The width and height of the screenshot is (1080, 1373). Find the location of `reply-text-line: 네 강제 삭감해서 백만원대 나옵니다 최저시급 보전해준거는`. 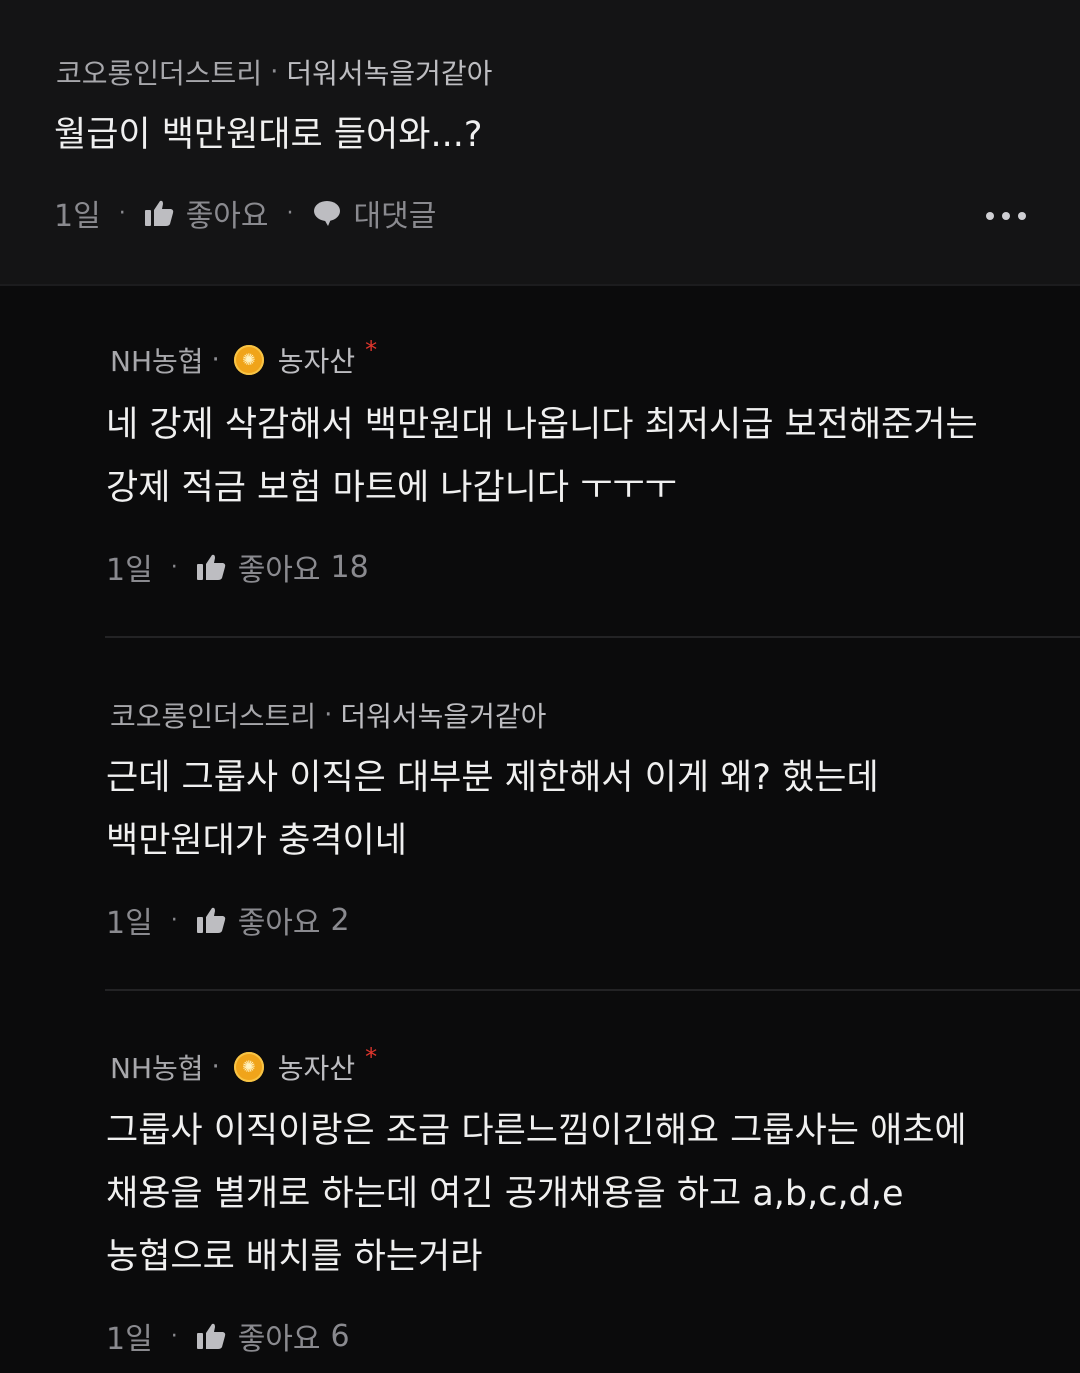

reply-text-line: 네 강제 삭감해서 백만원대 나옵니다 최저시급 보전해준거는 is located at coordinates (542, 425).